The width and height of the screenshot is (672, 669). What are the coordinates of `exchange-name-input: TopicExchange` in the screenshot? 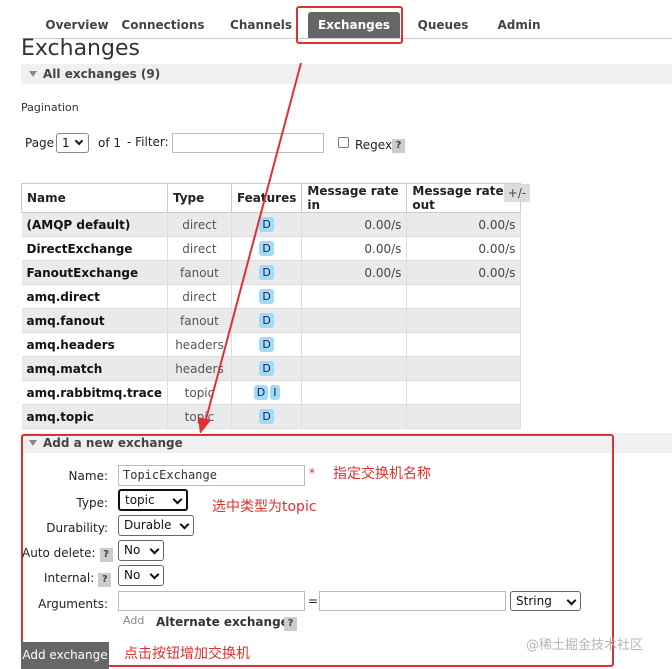 It's located at (211, 475).